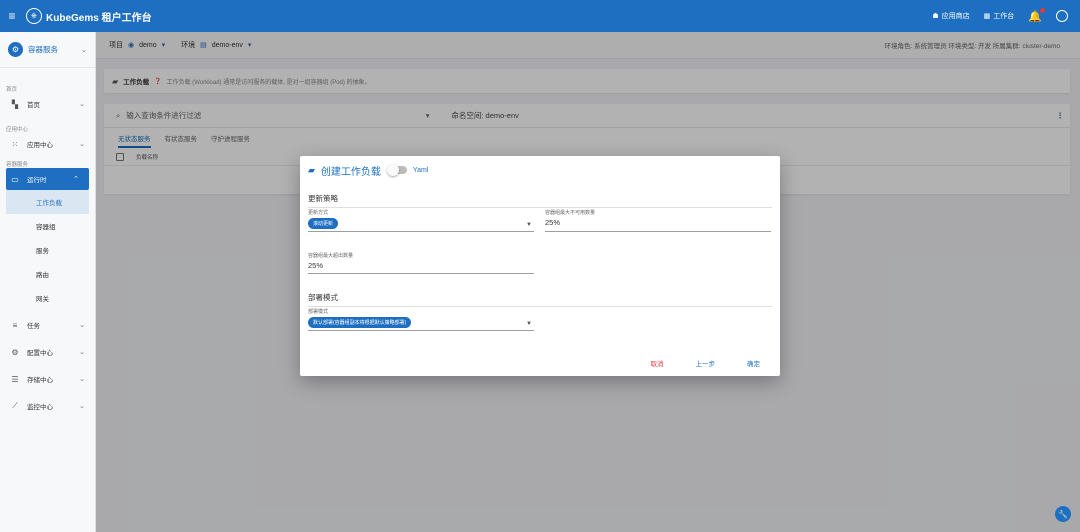 The width and height of the screenshot is (1080, 532). Describe the element at coordinates (658, 220) in the screenshot. I see `max-unavailable-field: 容器组最大不可用数量 25%` at that location.